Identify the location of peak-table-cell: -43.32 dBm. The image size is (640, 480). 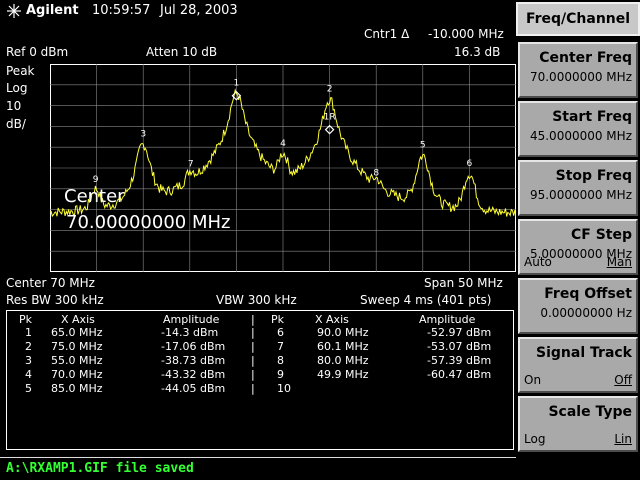
(193, 374).